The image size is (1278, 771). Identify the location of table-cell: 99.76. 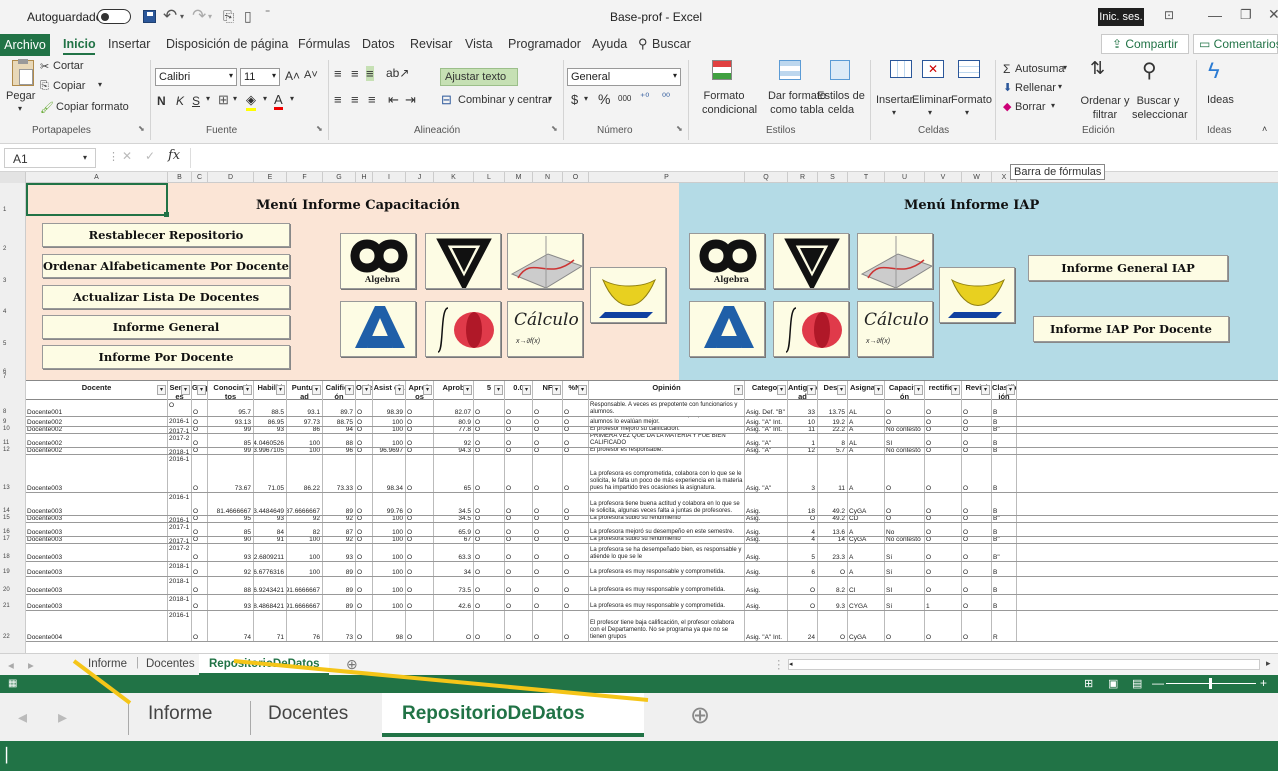
(389, 504).